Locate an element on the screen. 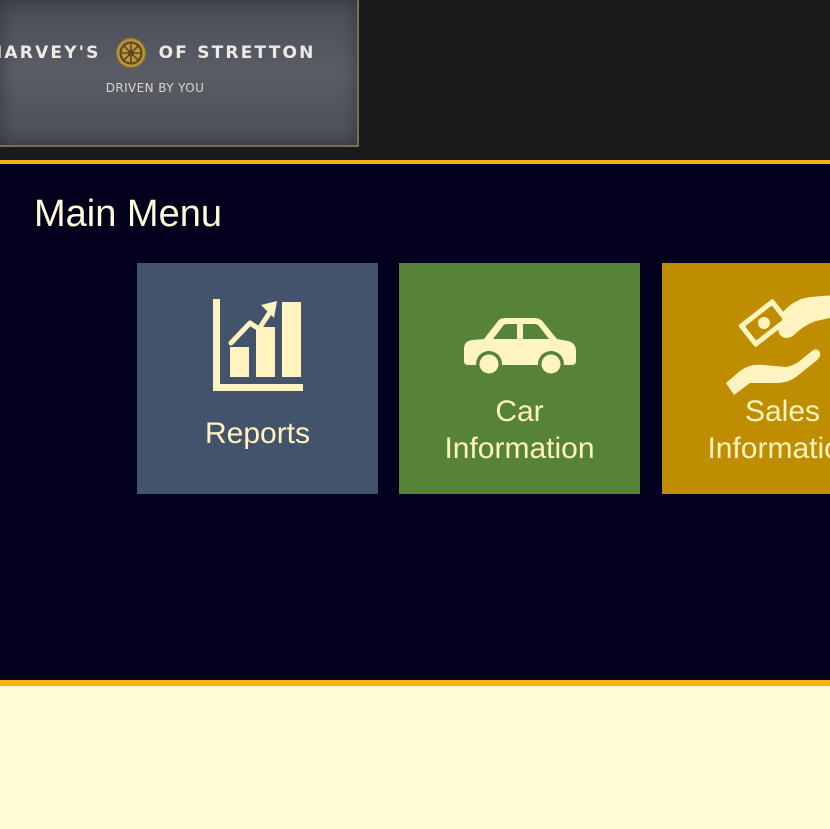  car-information-label: Car Information is located at coordinates (519, 430).